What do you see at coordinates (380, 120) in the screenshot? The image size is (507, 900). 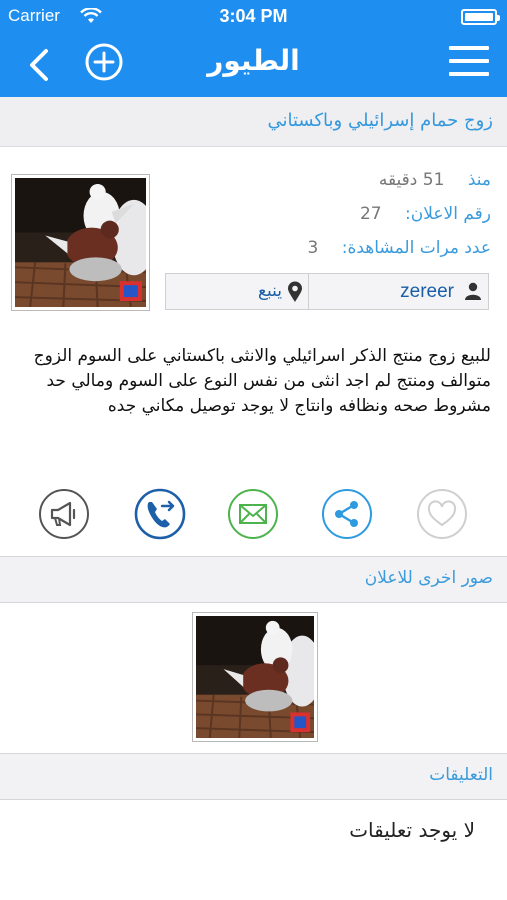 I see `listing-title: زوج حمام إسرائيلي وباكستاني` at bounding box center [380, 120].